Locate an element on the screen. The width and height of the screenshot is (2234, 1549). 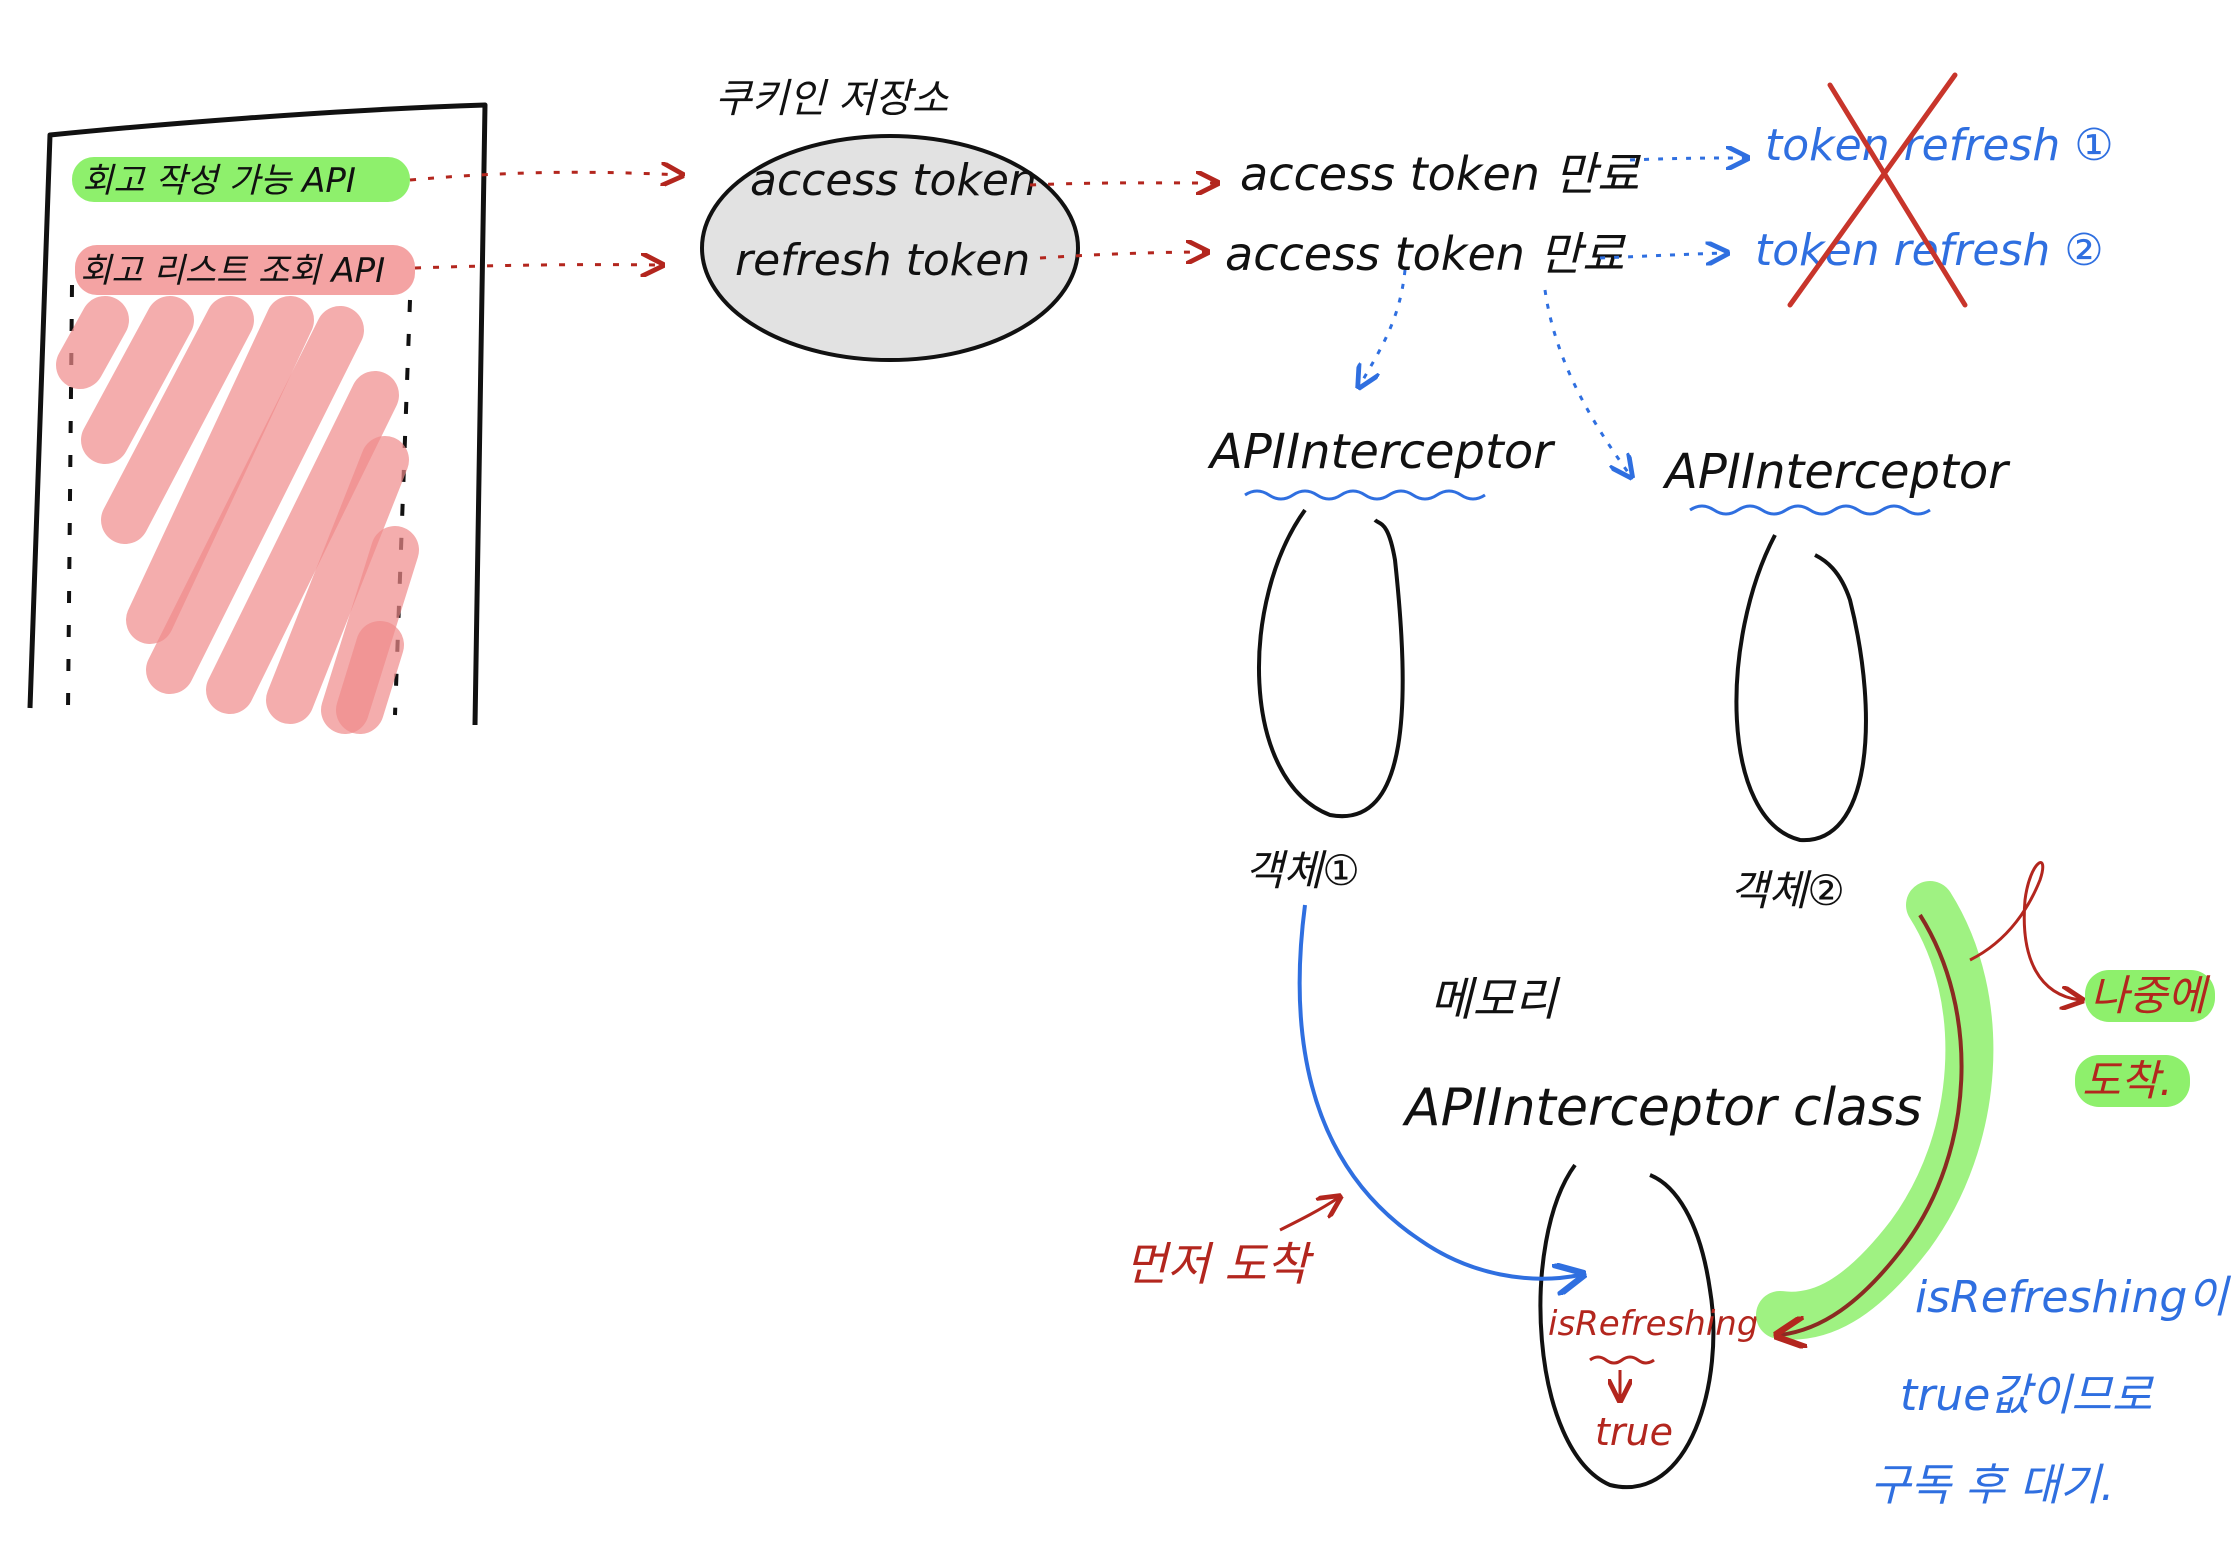
arrow-list-to-storage is located at coordinates (537, 266).